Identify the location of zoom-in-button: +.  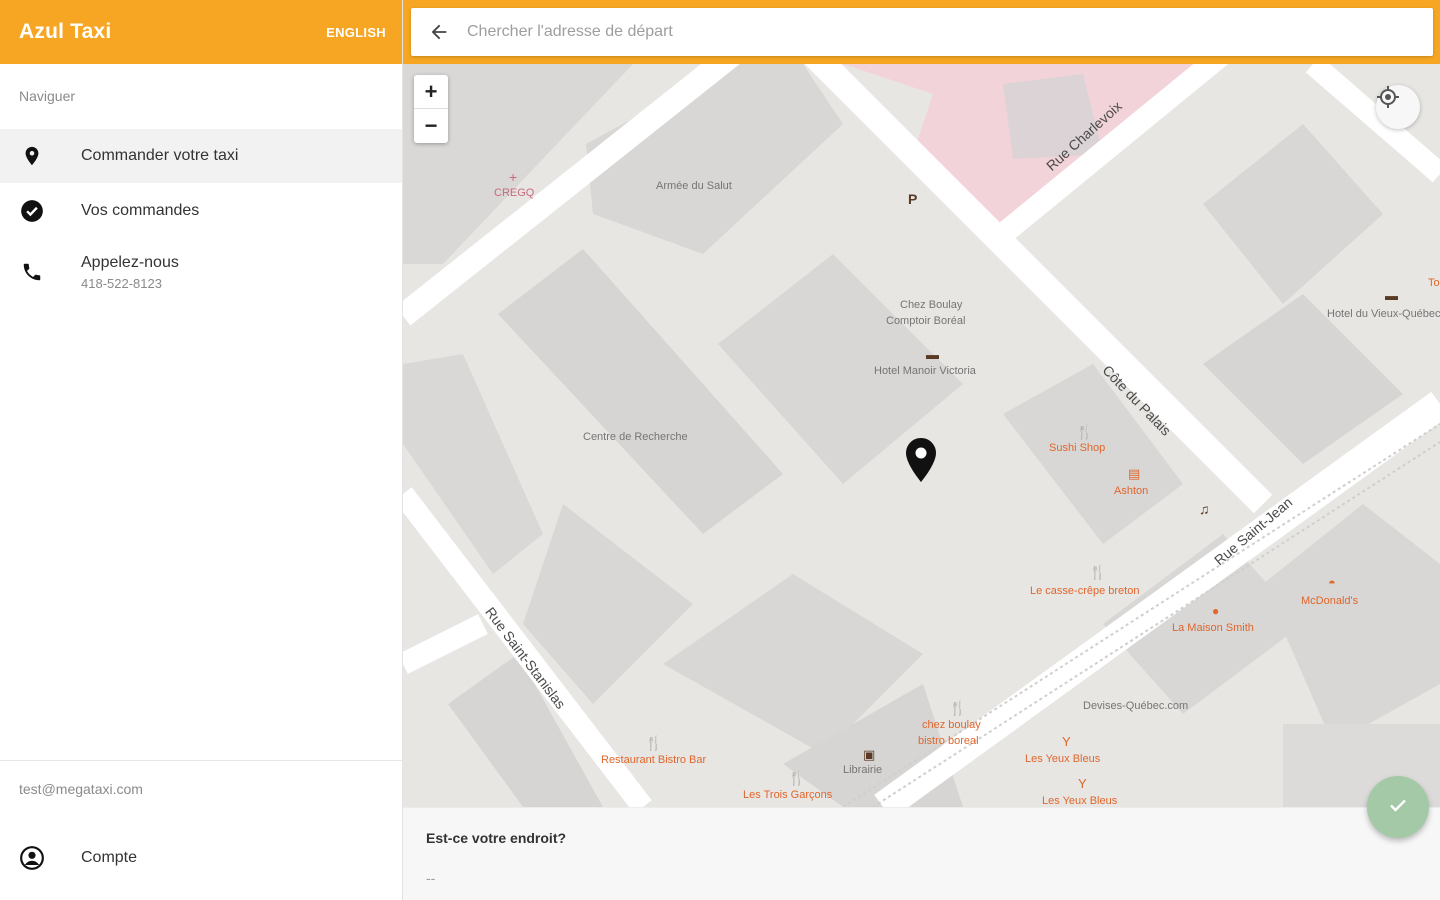
(431, 92).